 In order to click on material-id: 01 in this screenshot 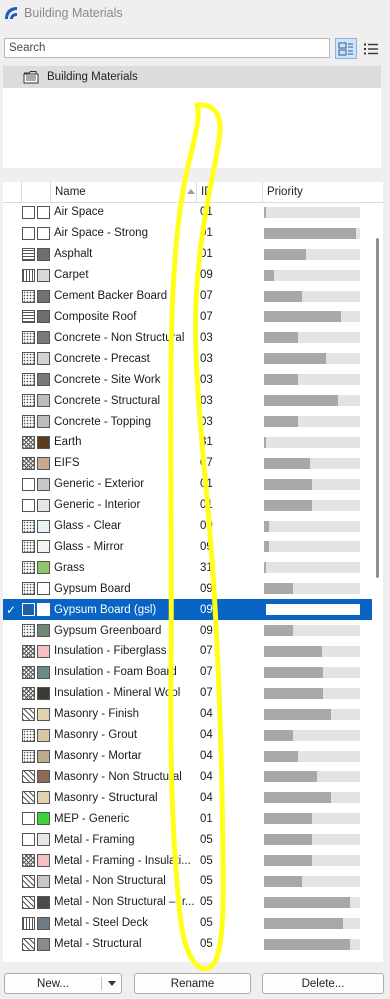, I will do `click(206, 818)`.